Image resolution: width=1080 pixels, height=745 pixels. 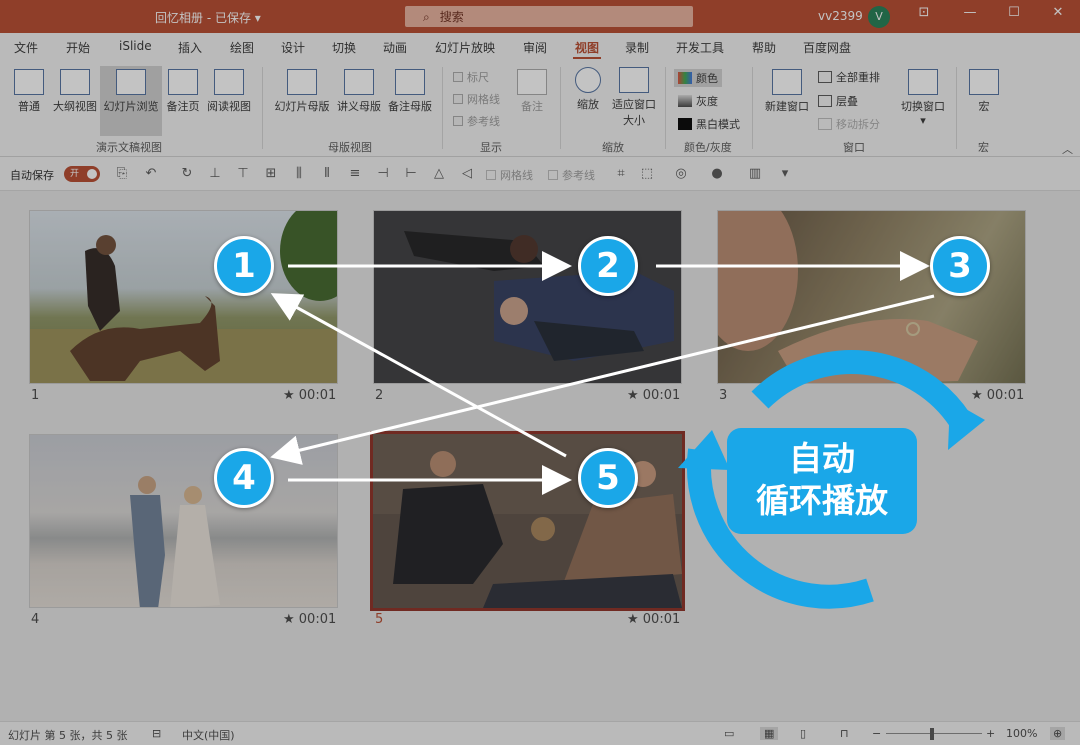 I want to click on tab-home: 开始, so click(x=78, y=47).